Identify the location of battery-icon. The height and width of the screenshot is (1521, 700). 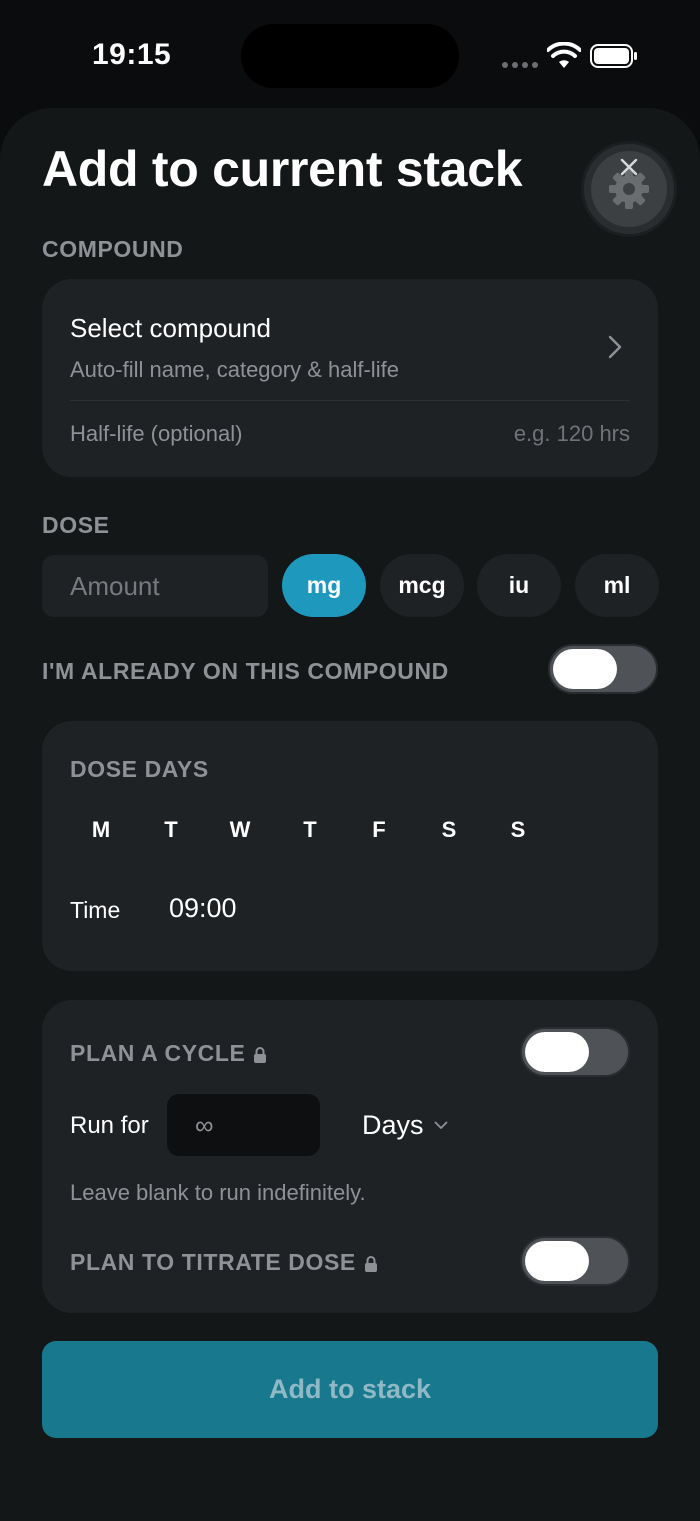
(613, 56).